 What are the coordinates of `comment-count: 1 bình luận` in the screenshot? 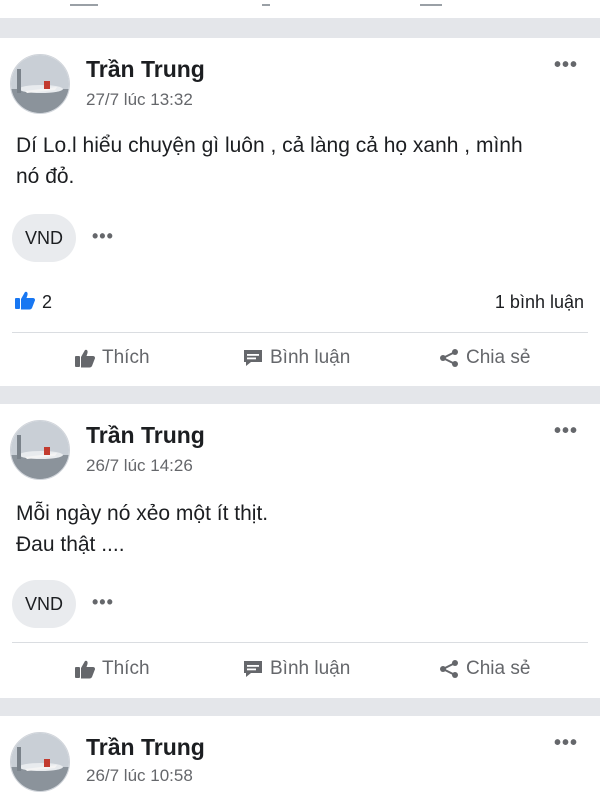 It's located at (539, 302).